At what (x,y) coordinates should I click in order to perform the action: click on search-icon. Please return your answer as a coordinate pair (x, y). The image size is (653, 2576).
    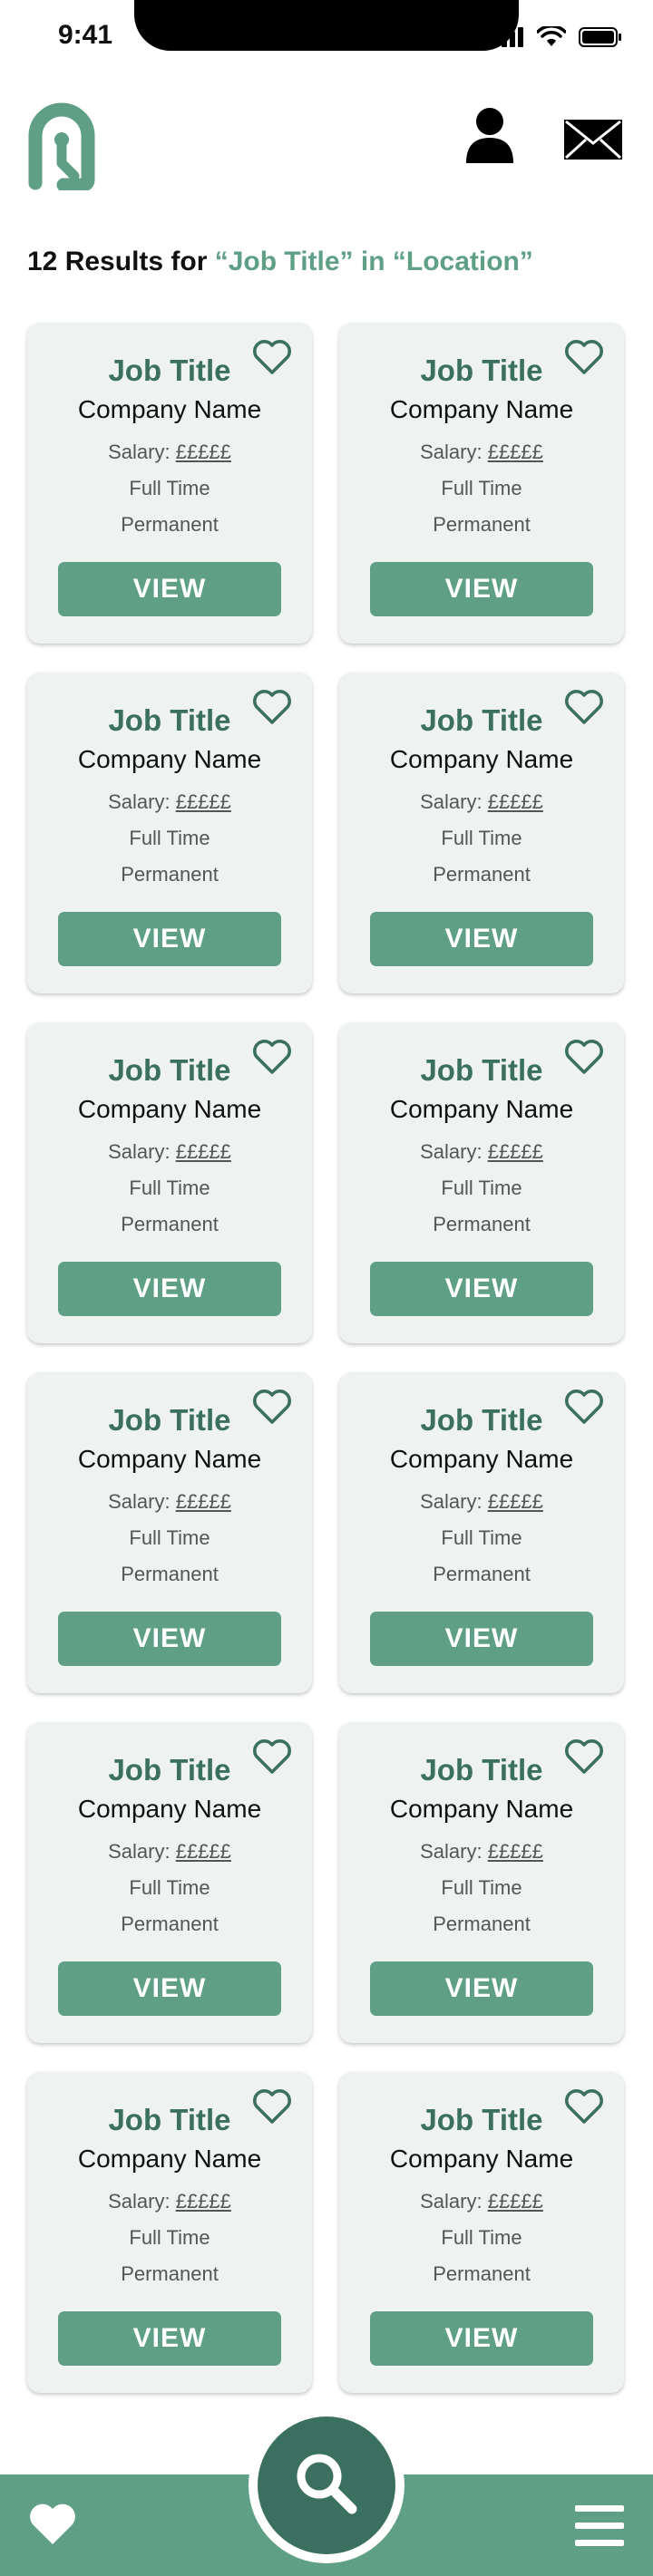
    Looking at the image, I should click on (327, 2484).